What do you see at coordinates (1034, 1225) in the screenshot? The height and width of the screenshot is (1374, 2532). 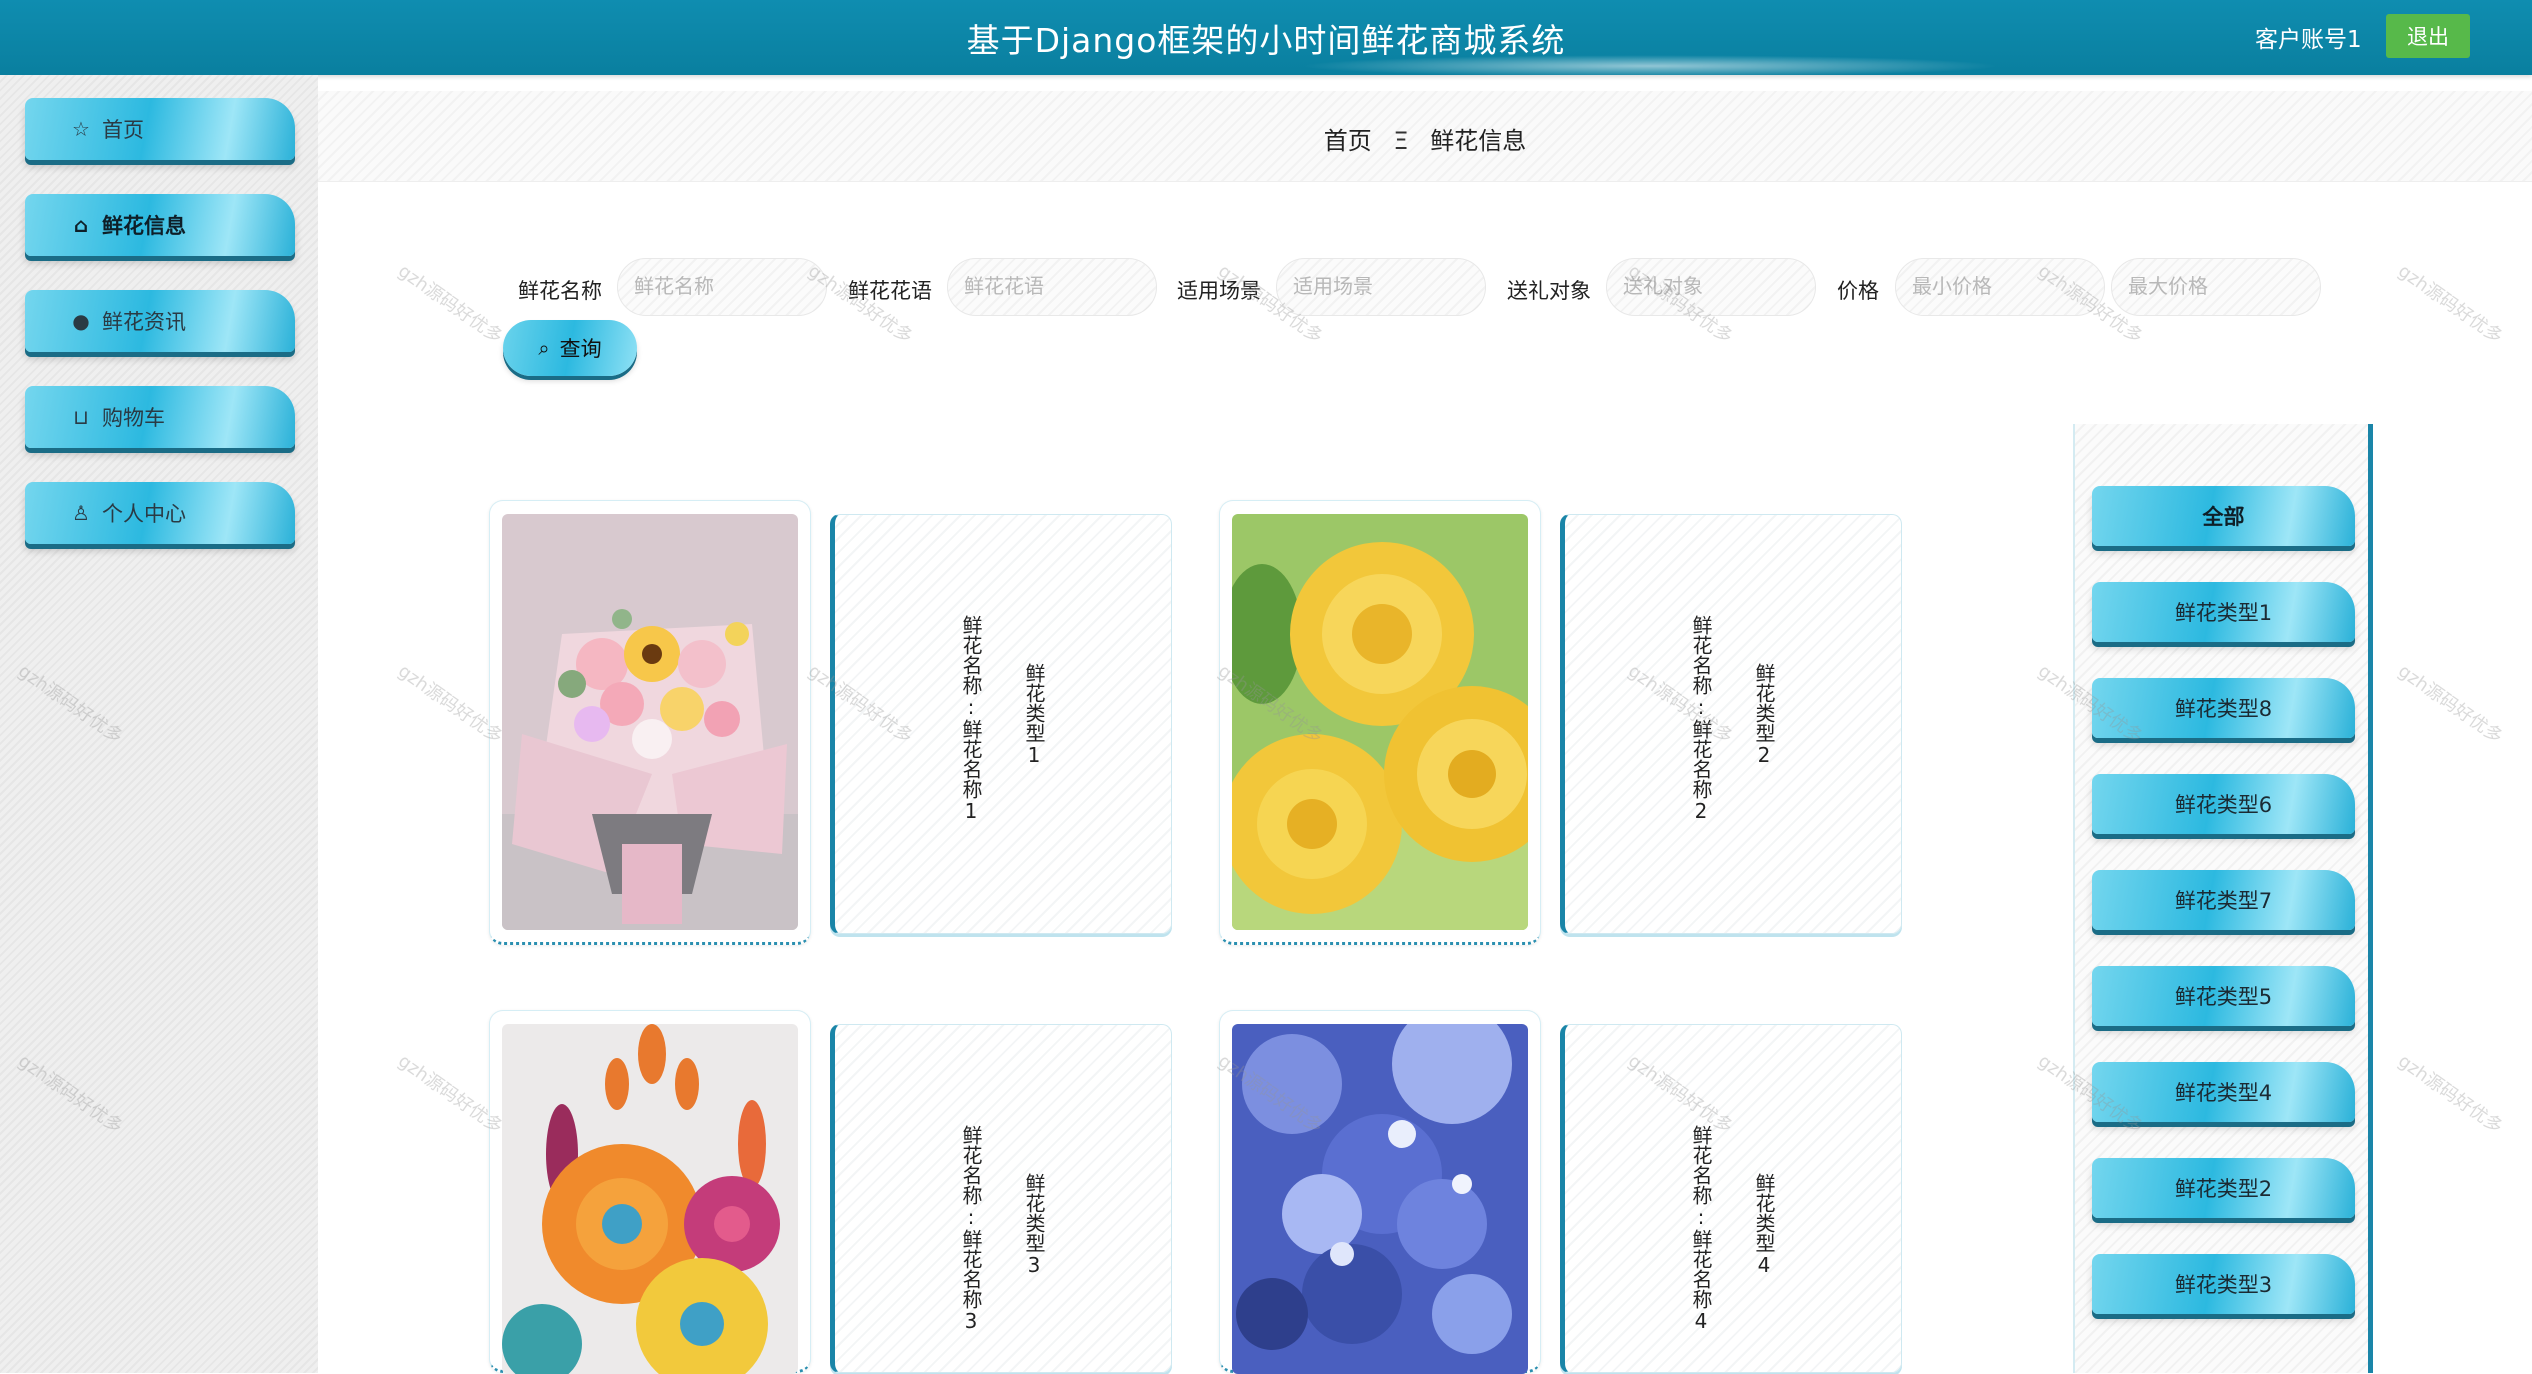 I see `product-type-text: 鲜花类型3` at bounding box center [1034, 1225].